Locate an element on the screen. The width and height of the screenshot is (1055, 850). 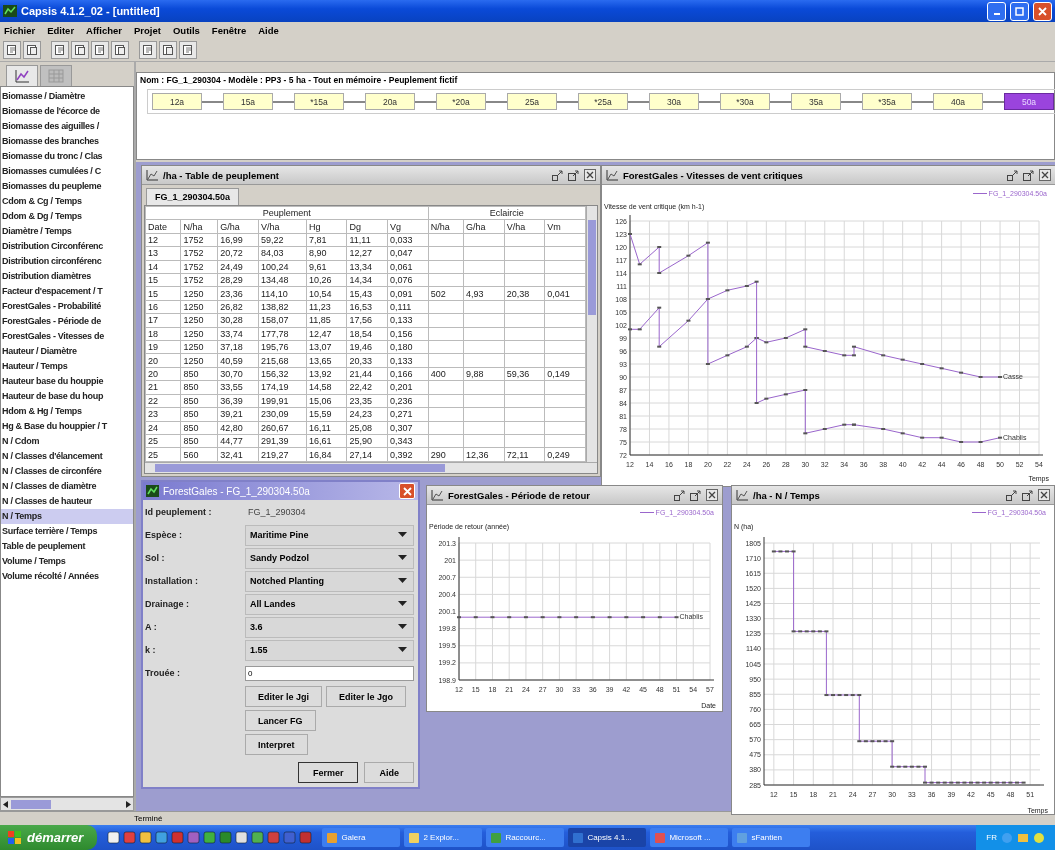
start-button: démarrer is located at coordinates (49, 837).